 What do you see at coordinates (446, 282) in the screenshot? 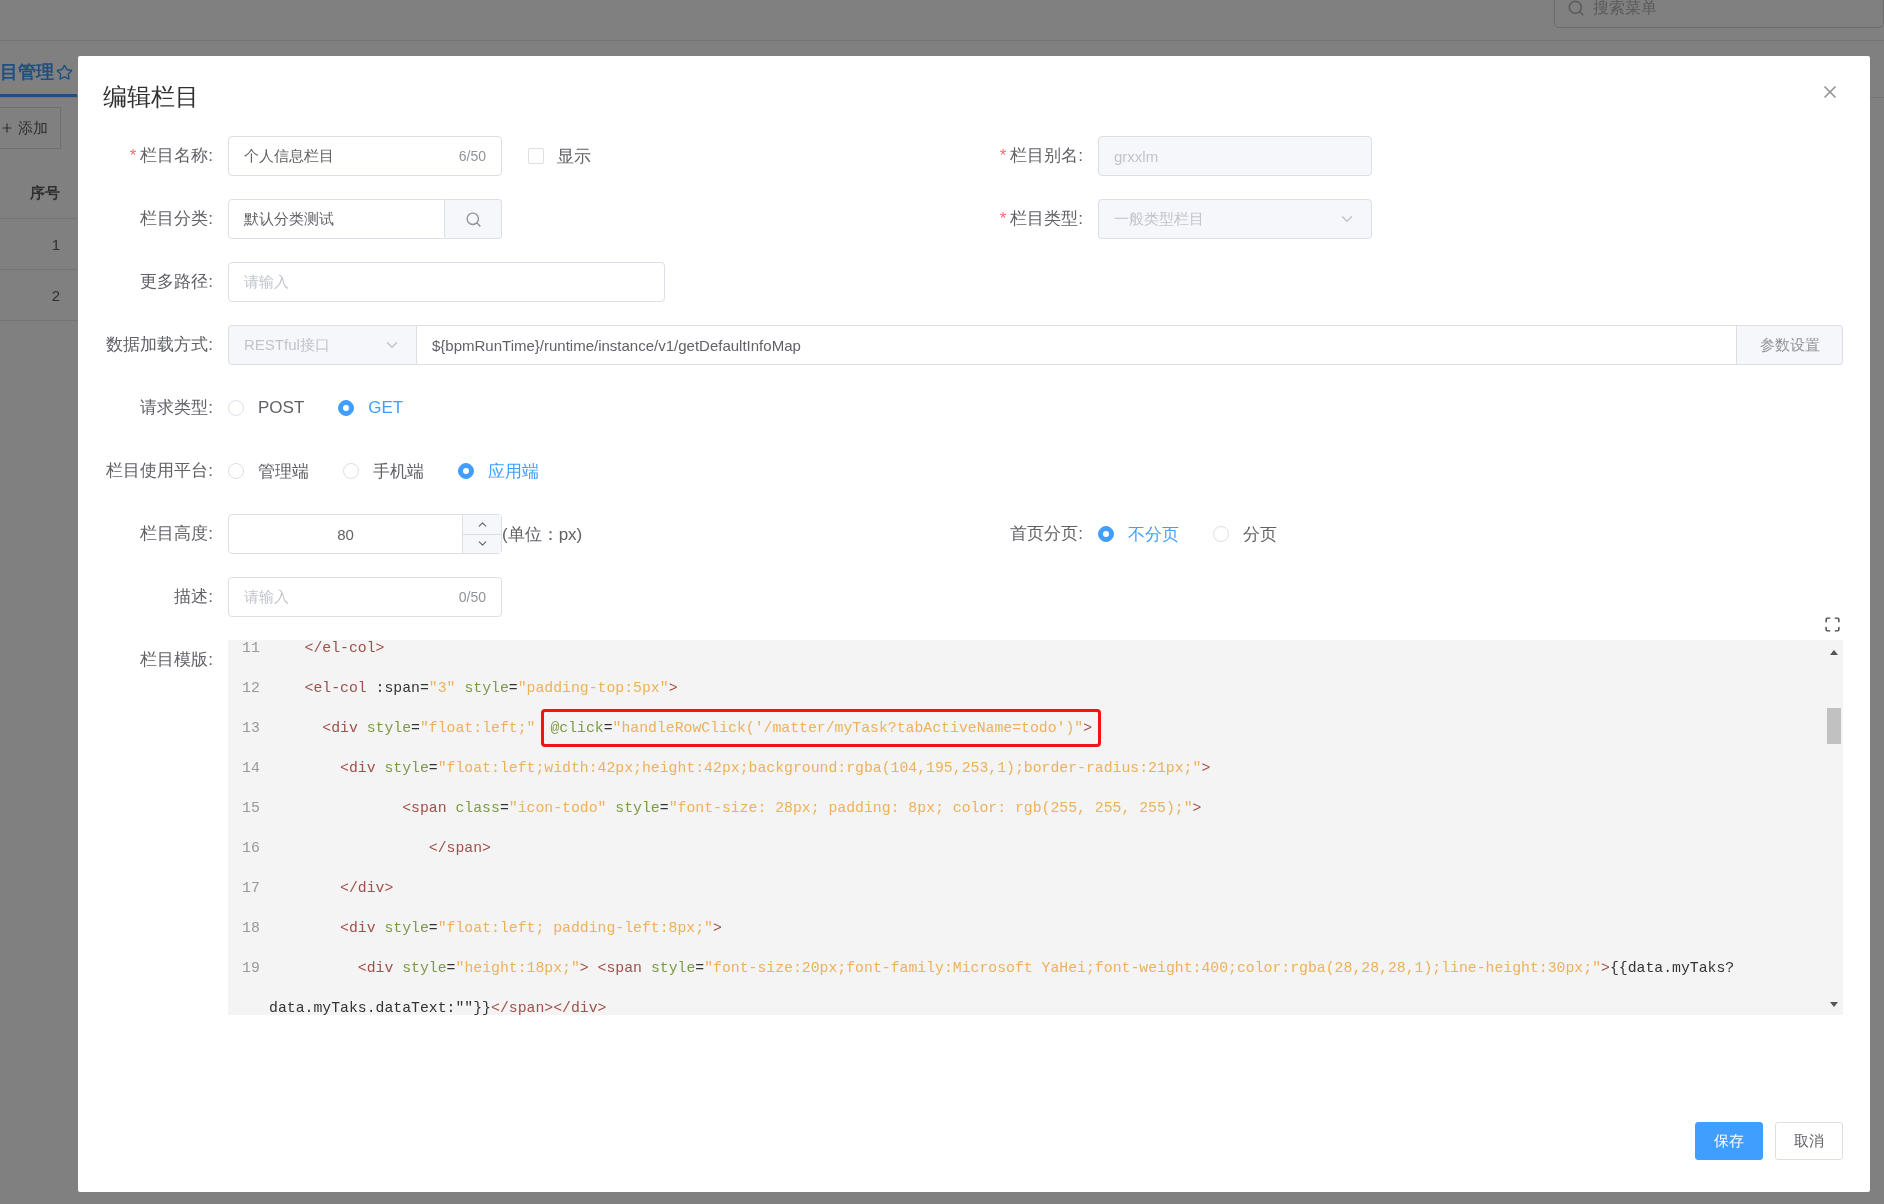
I see `text-field: 请输入` at bounding box center [446, 282].